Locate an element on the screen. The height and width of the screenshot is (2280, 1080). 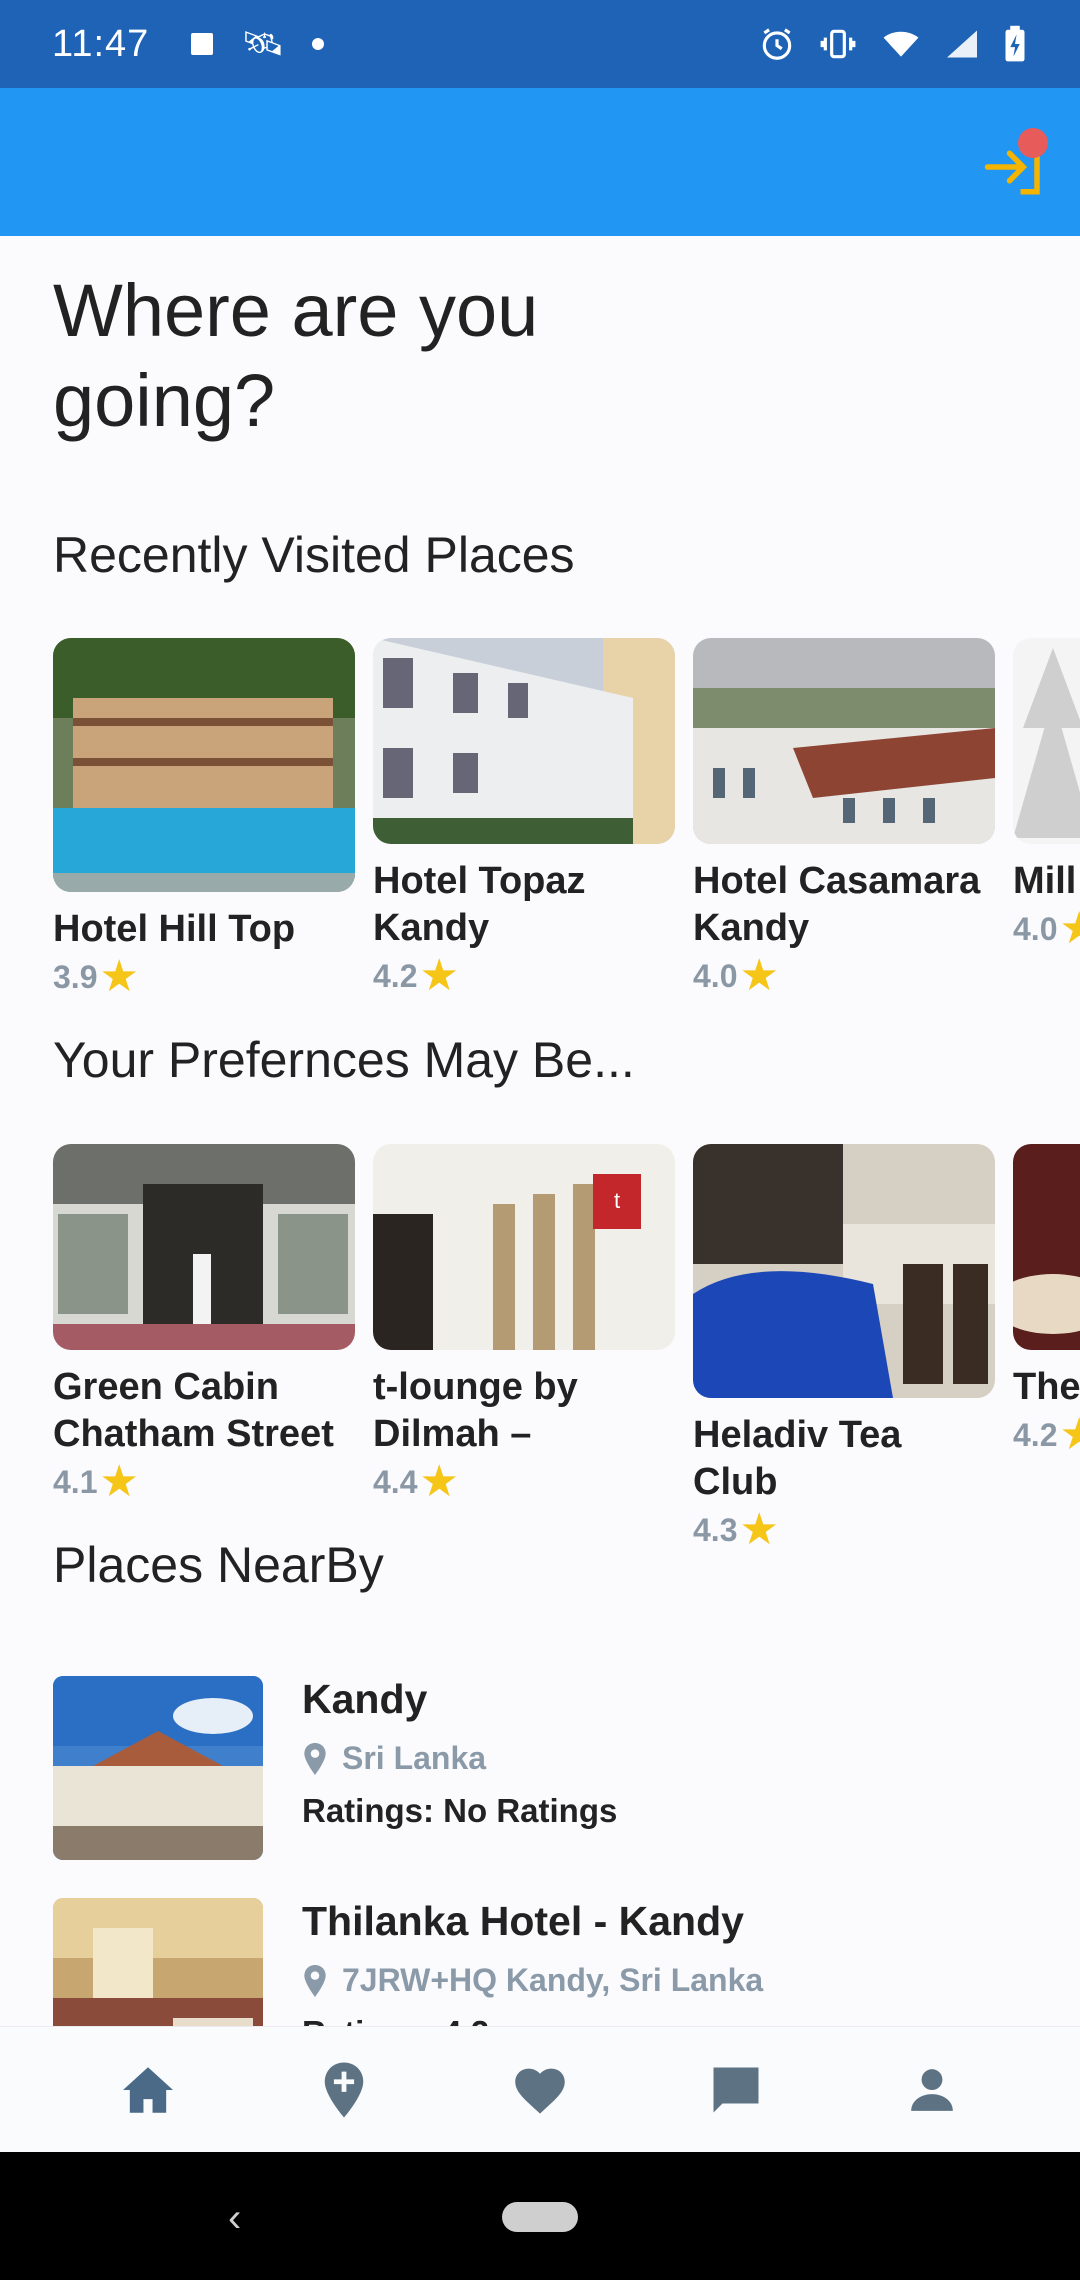
nav-profile is located at coordinates (932, 2090).